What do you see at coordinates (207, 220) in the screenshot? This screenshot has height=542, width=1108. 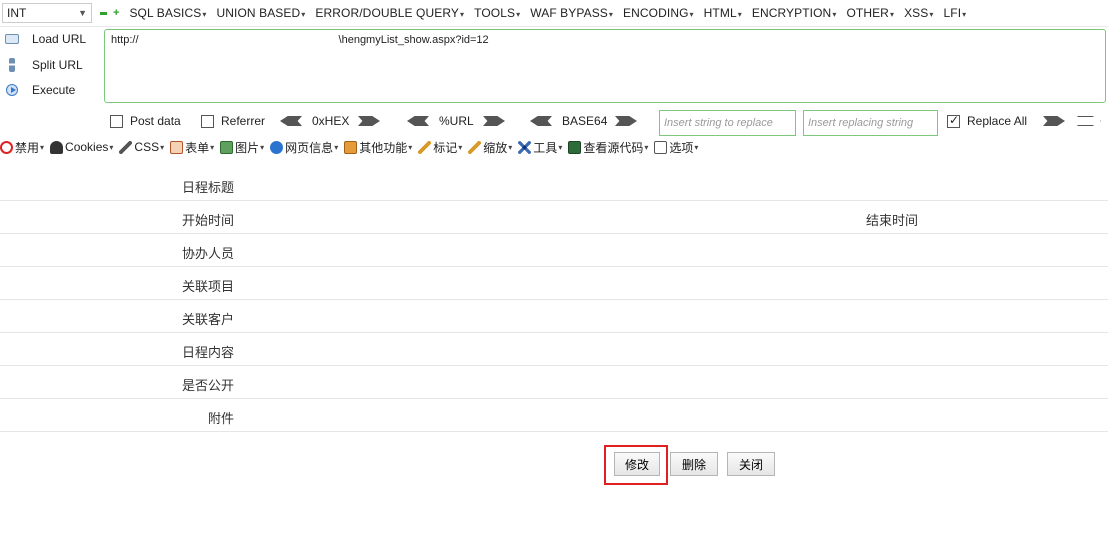 I see `start-time-label: 开始时间` at bounding box center [207, 220].